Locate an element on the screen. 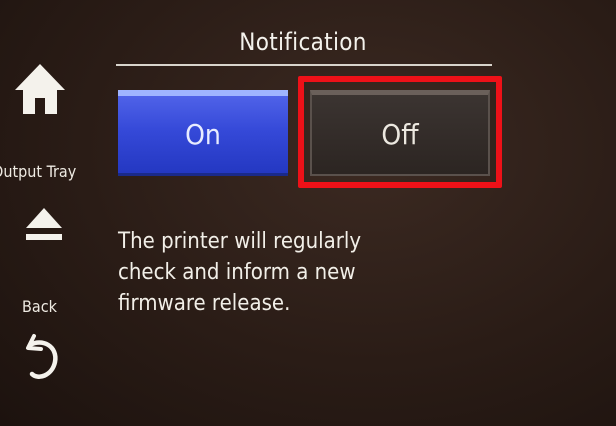  home-button is located at coordinates (40, 90).